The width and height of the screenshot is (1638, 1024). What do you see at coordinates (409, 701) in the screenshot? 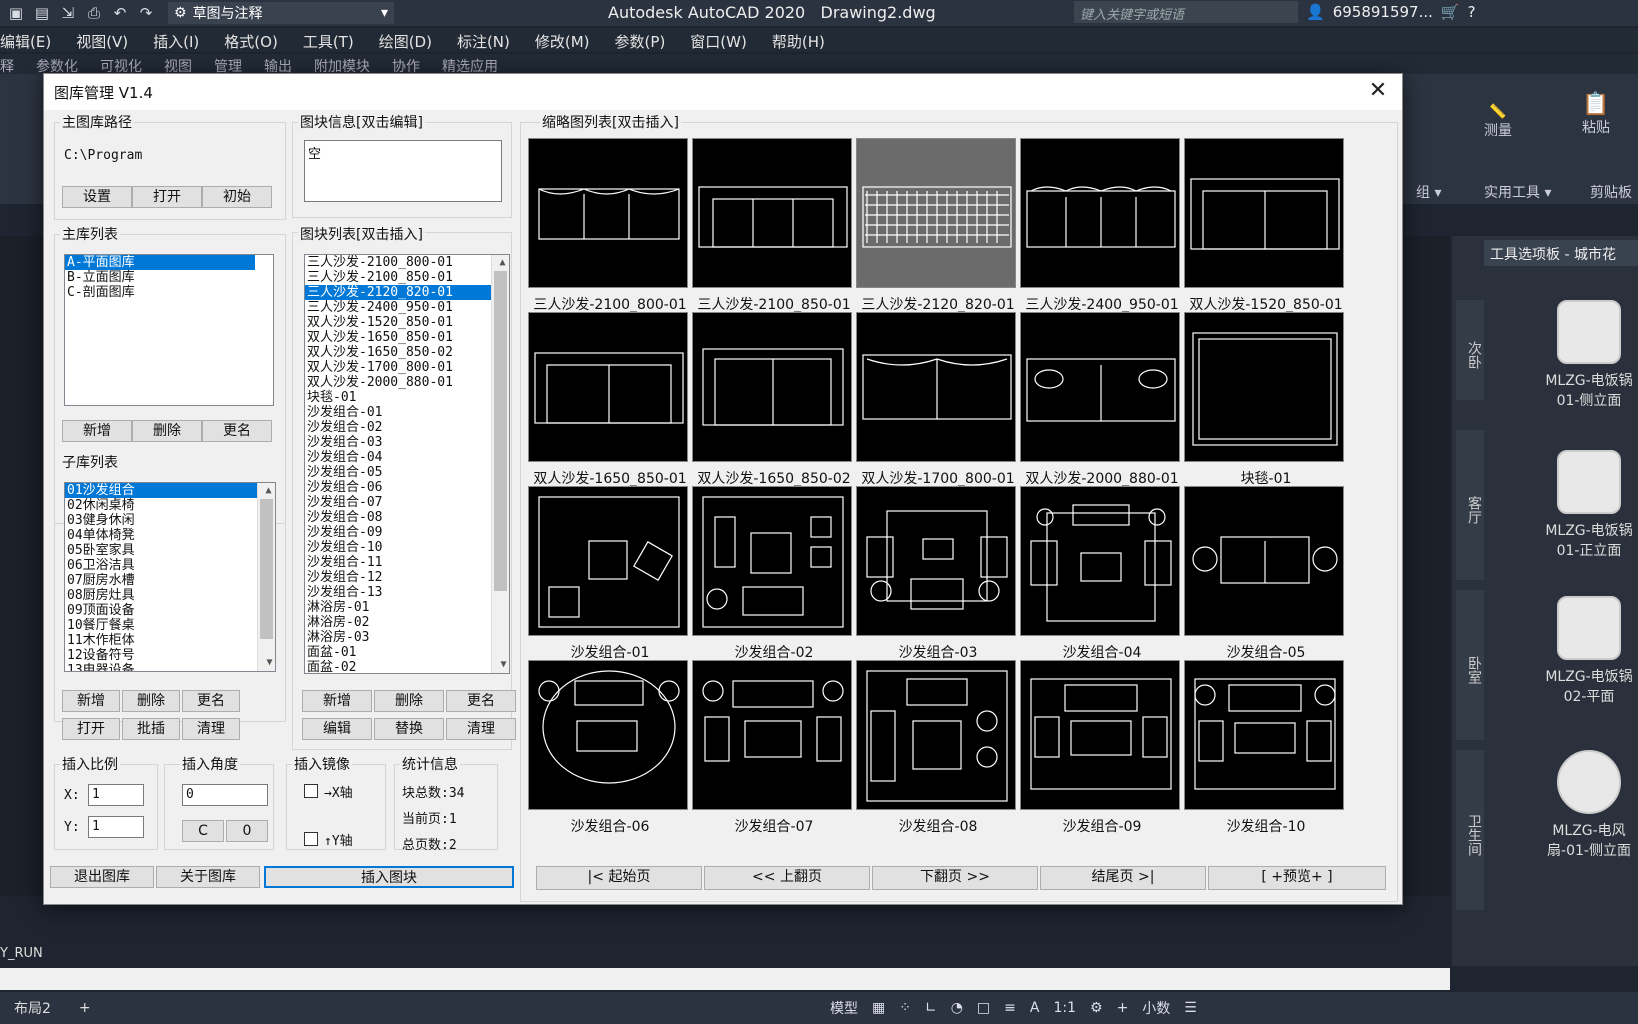
I see `block-delete-button: 删除` at bounding box center [409, 701].